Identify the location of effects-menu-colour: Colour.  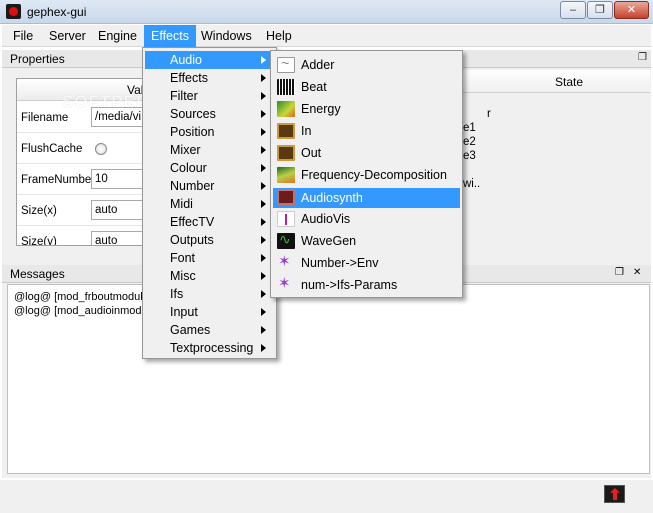
(209, 168).